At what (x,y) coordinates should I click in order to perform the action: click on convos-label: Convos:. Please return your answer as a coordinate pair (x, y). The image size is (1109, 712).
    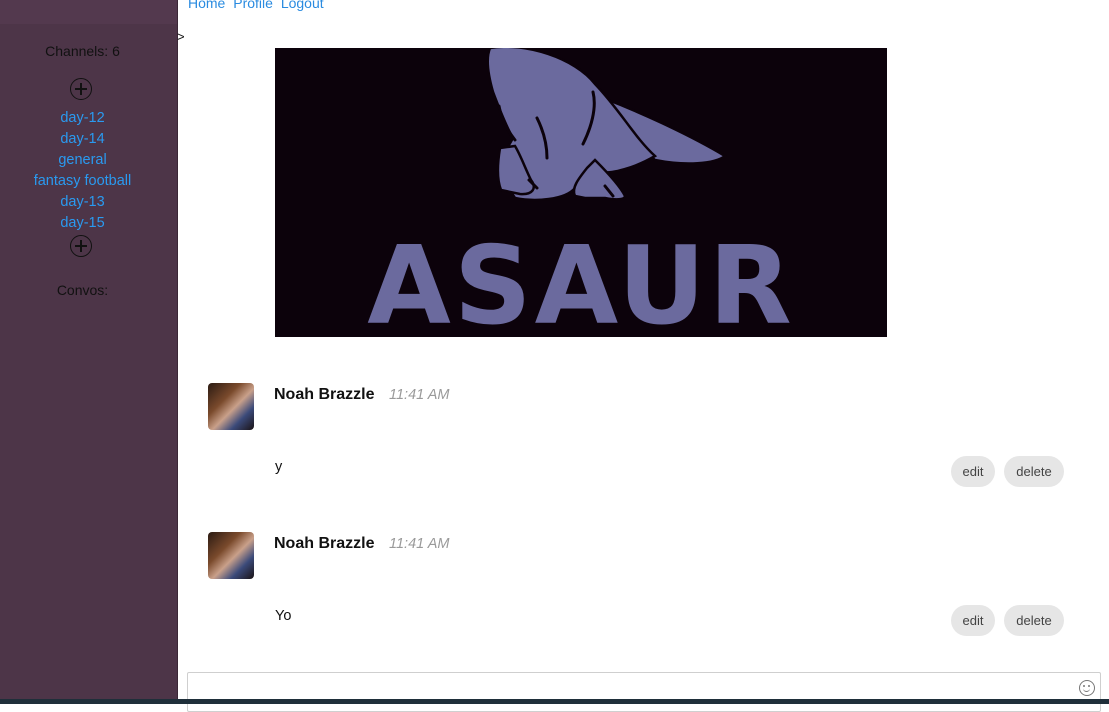
    Looking at the image, I should click on (82, 290).